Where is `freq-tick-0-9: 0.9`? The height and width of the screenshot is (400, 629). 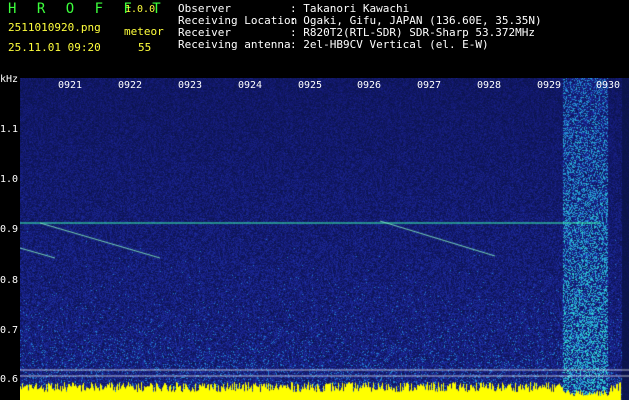 freq-tick-0-9: 0.9 is located at coordinates (9, 229).